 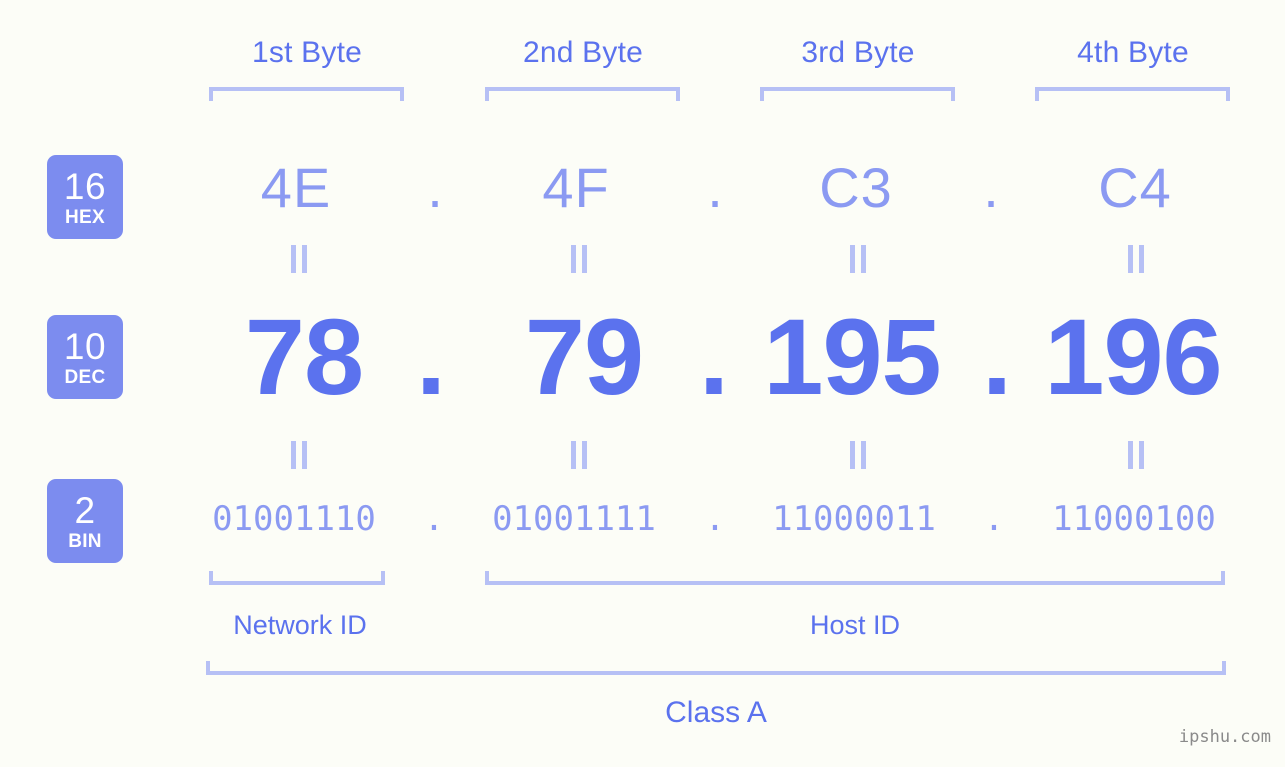 I want to click on base-badge-hex-number: 16, so click(x=85, y=186).